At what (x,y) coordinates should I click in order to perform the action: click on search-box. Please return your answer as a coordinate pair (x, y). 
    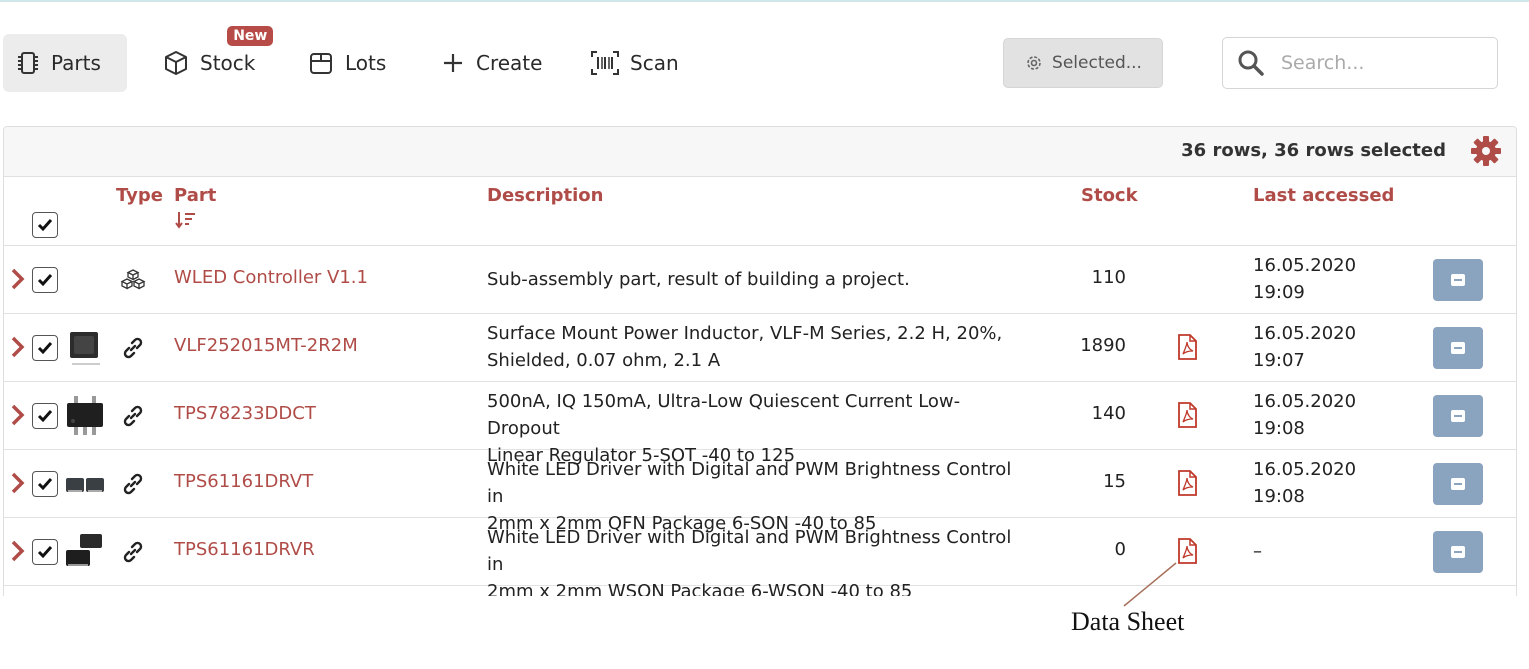
    Looking at the image, I should click on (1360, 63).